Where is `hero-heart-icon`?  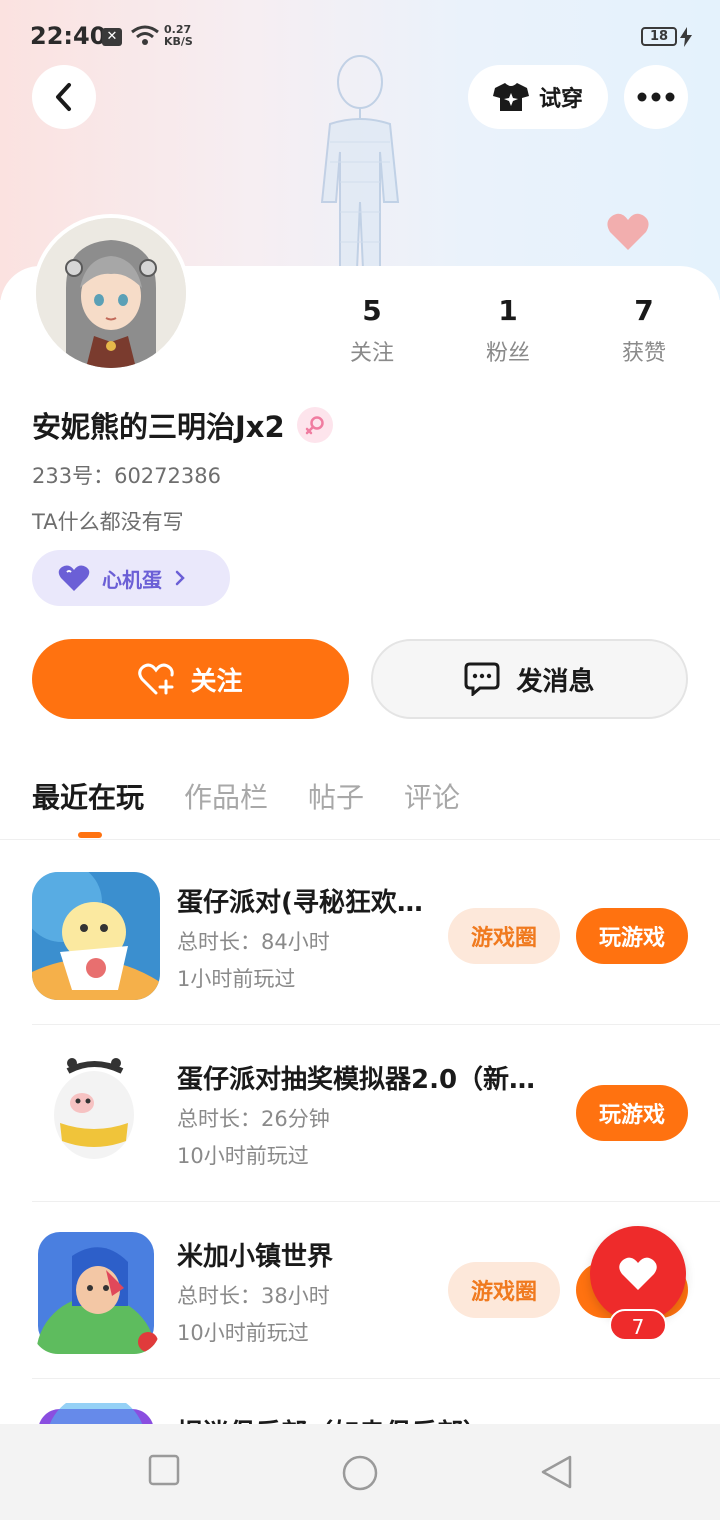
hero-heart-icon is located at coordinates (628, 232).